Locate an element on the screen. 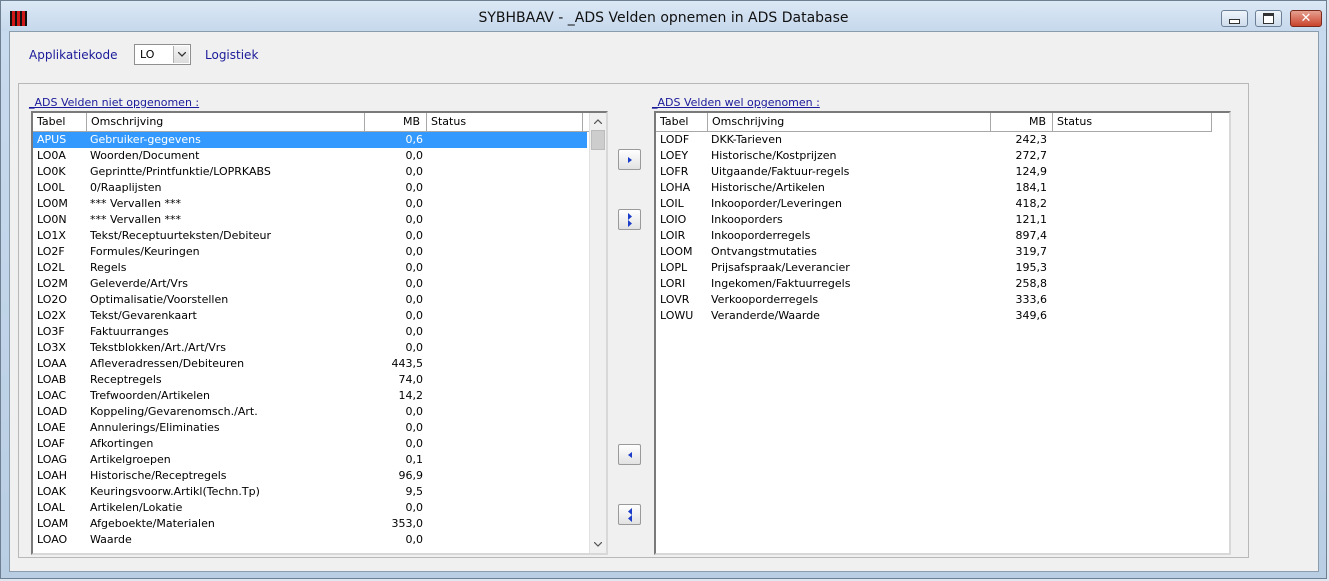 This screenshot has width=1329, height=581. table-row: LOVR Verkooporderregels 333,6 is located at coordinates (942, 300).